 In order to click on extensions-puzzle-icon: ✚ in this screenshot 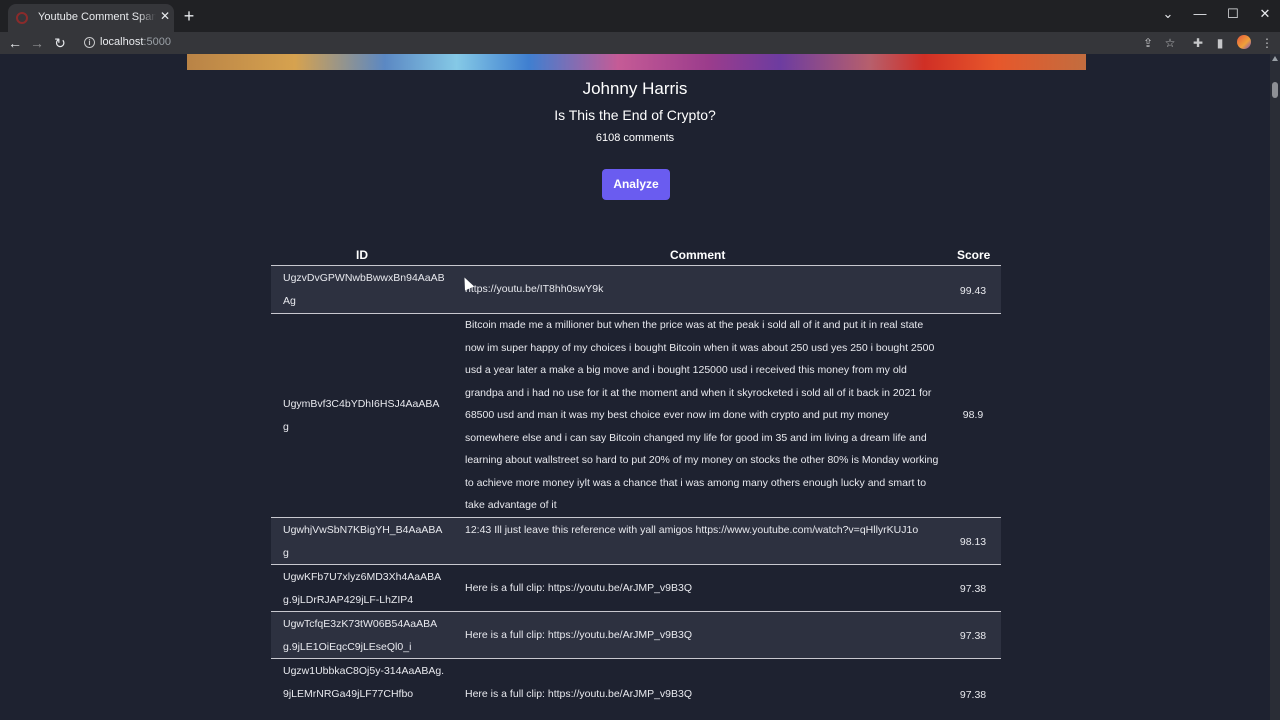, I will do `click(1198, 43)`.